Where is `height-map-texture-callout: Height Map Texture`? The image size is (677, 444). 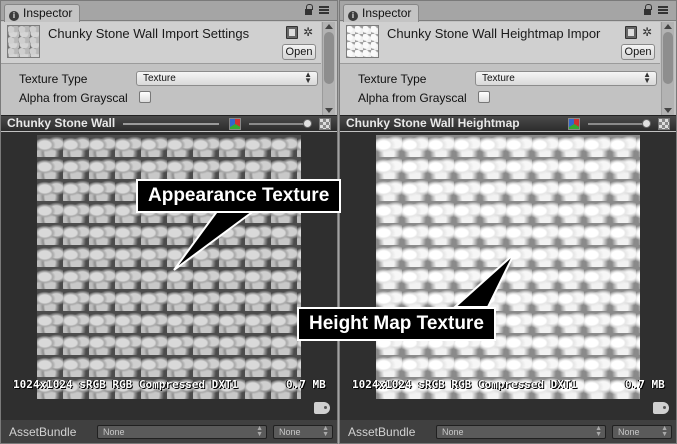
height-map-texture-callout: Height Map Texture is located at coordinates (396, 324).